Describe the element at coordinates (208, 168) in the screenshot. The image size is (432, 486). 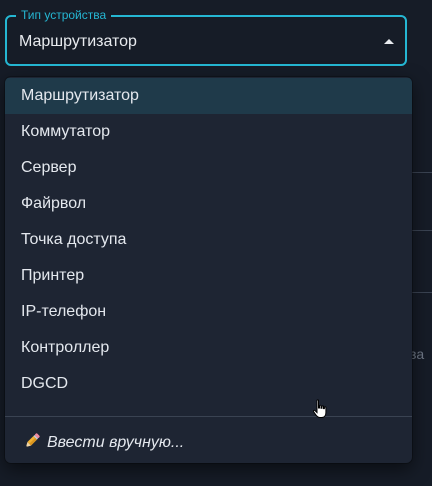
I see `menu-option-server: Сервер` at that location.